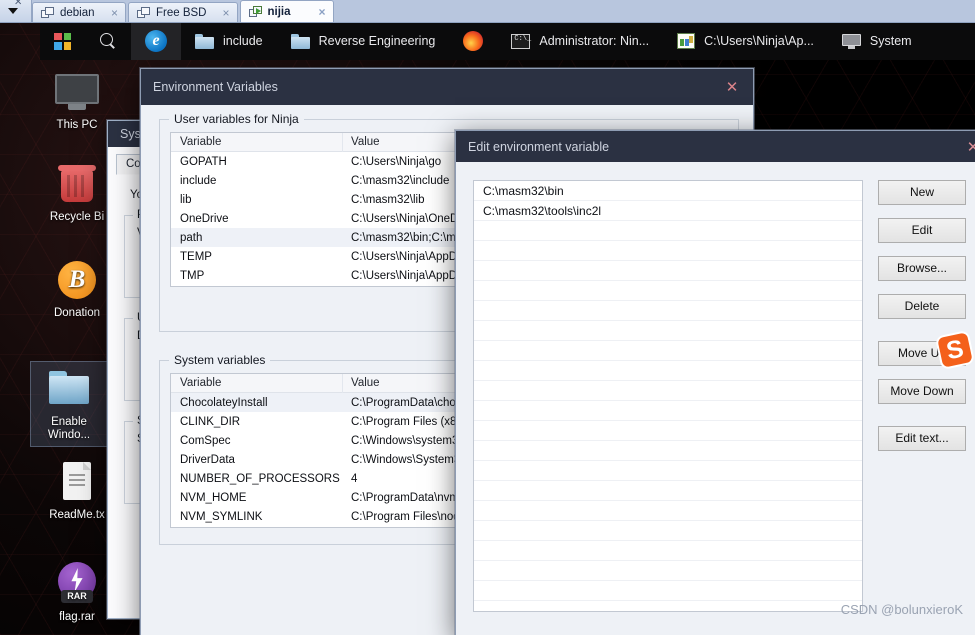 The width and height of the screenshot is (975, 635). I want to click on windows-logo-icon, so click(62, 41).